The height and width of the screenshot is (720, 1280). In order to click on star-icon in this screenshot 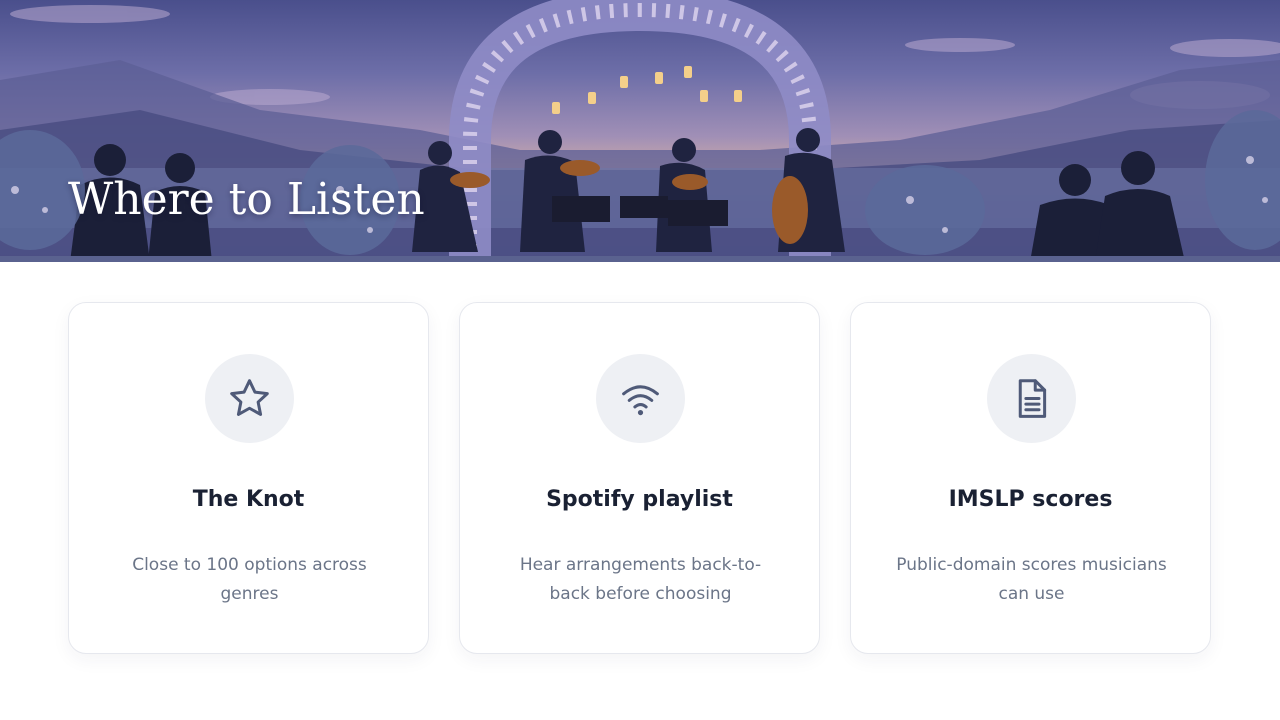, I will do `click(249, 397)`.